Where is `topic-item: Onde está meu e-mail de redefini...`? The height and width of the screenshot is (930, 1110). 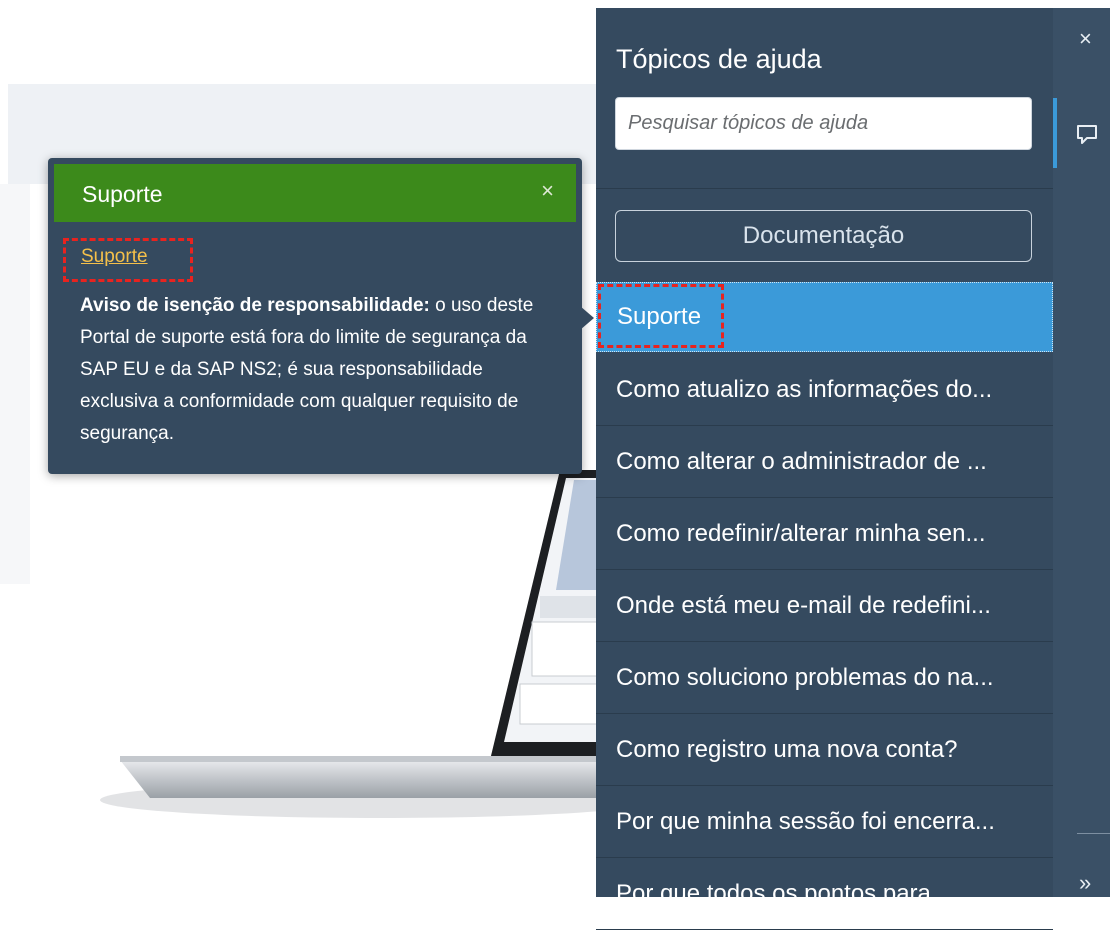 topic-item: Onde está meu e-mail de redefini... is located at coordinates (824, 606).